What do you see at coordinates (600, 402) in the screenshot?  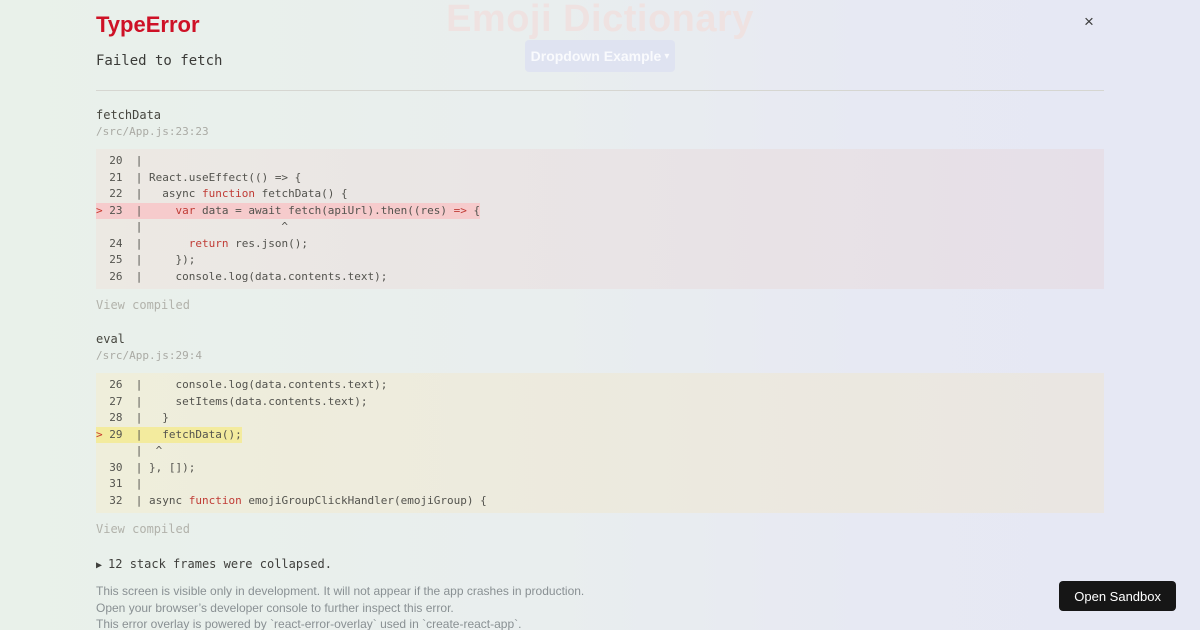 I see `code-line: 27 | setItems(data.contents.text);` at bounding box center [600, 402].